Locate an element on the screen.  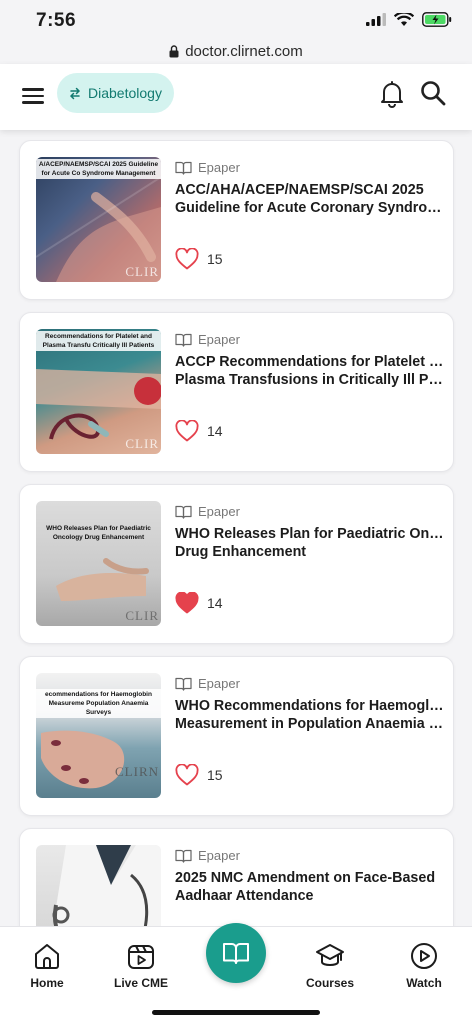
thumbnail-image is located at coordinates (106, 885).